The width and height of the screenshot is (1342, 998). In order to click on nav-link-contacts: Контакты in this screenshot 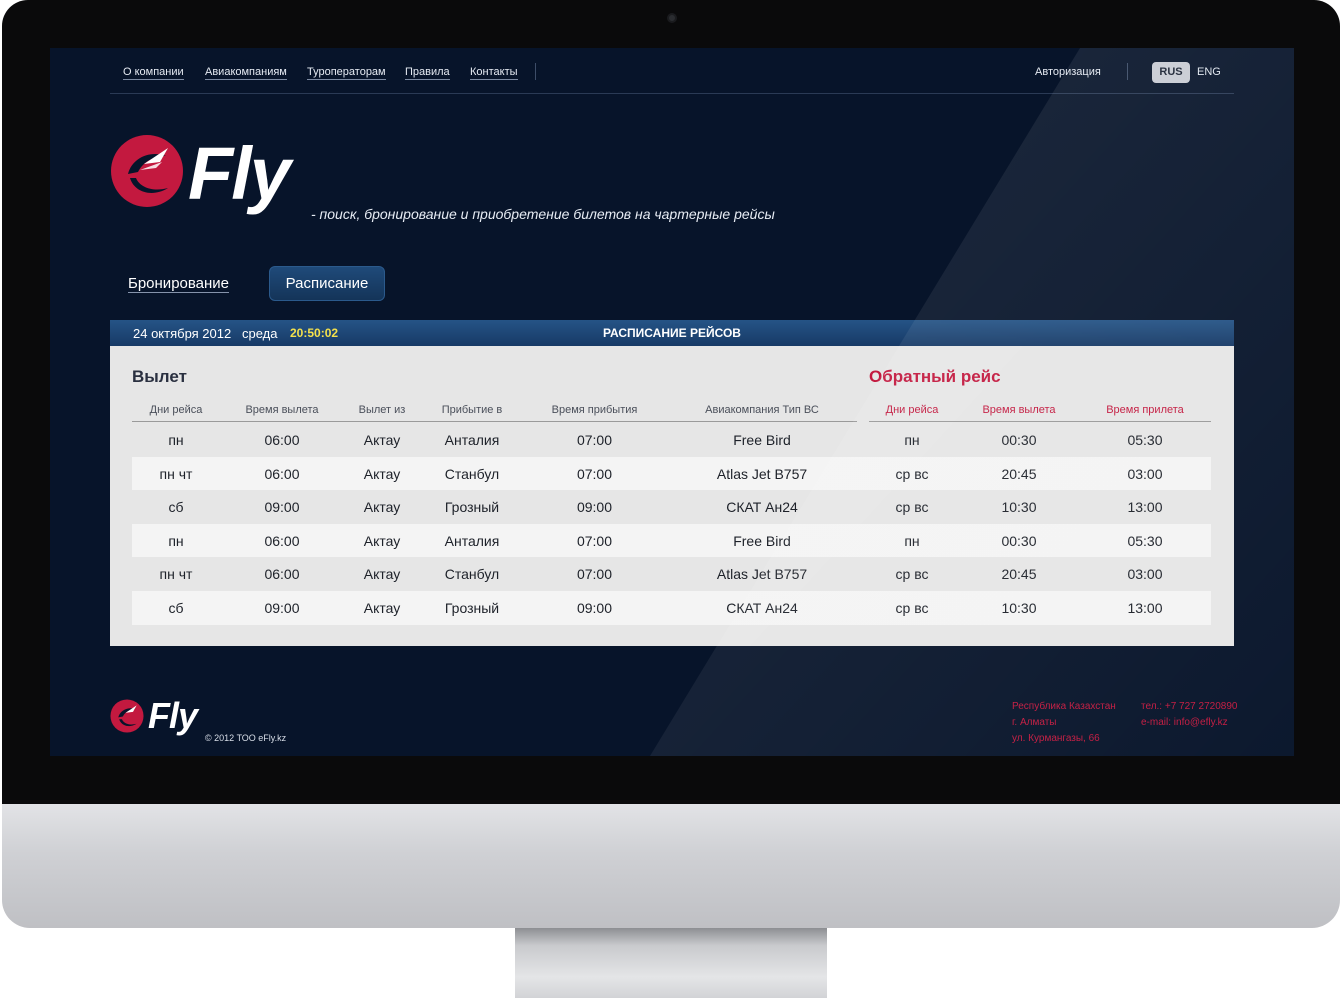, I will do `click(494, 73)`.